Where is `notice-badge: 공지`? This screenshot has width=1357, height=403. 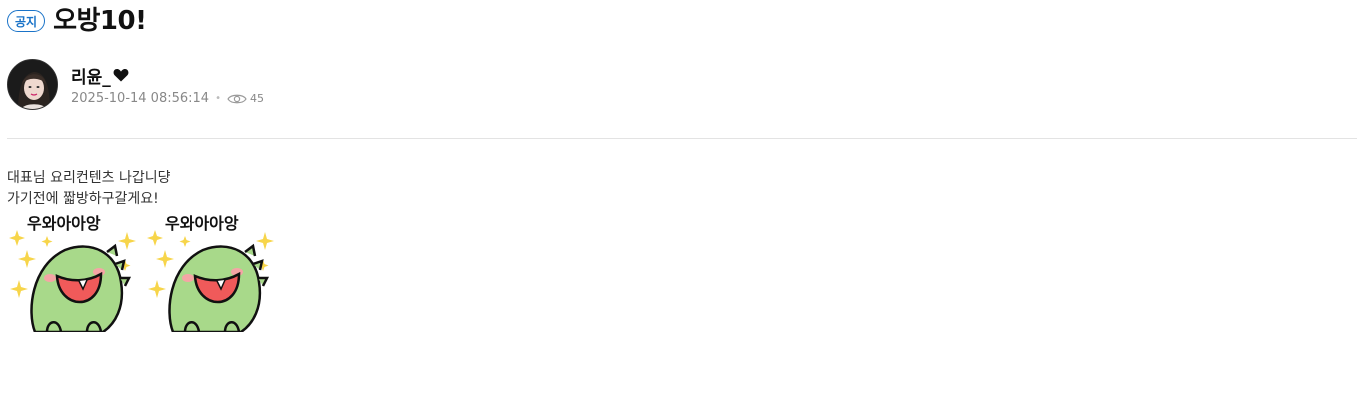
notice-badge: 공지 is located at coordinates (26, 21).